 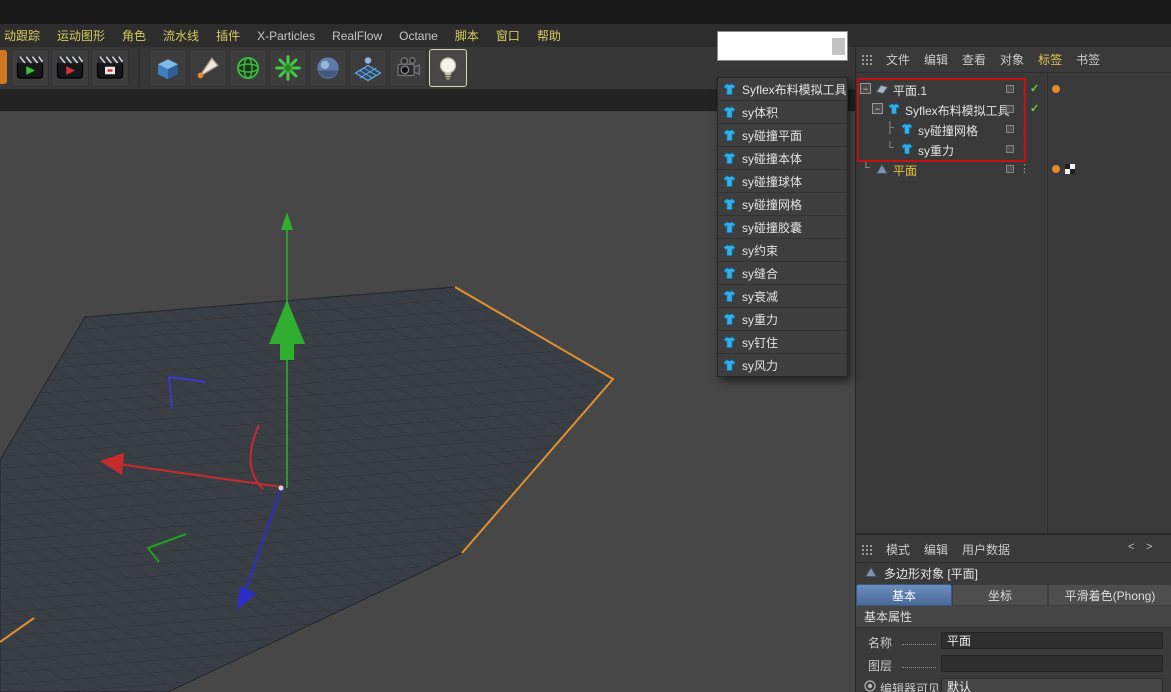 What do you see at coordinates (782, 158) in the screenshot?
I see `dropdown-item: sy碰撞本体` at bounding box center [782, 158].